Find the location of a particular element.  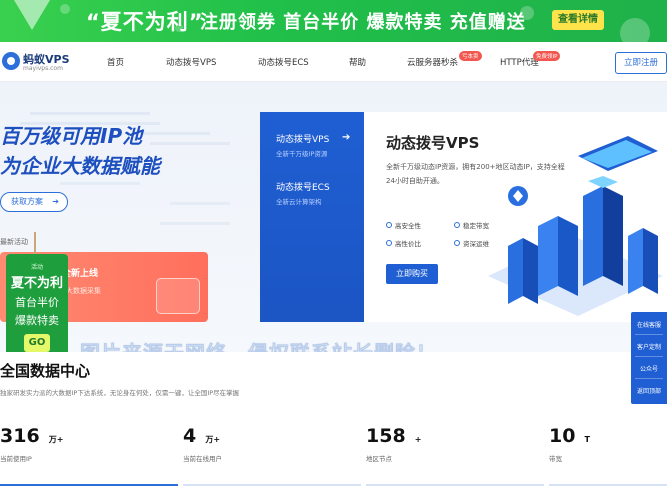

stat-label: 当前使用IP is located at coordinates (16, 459).